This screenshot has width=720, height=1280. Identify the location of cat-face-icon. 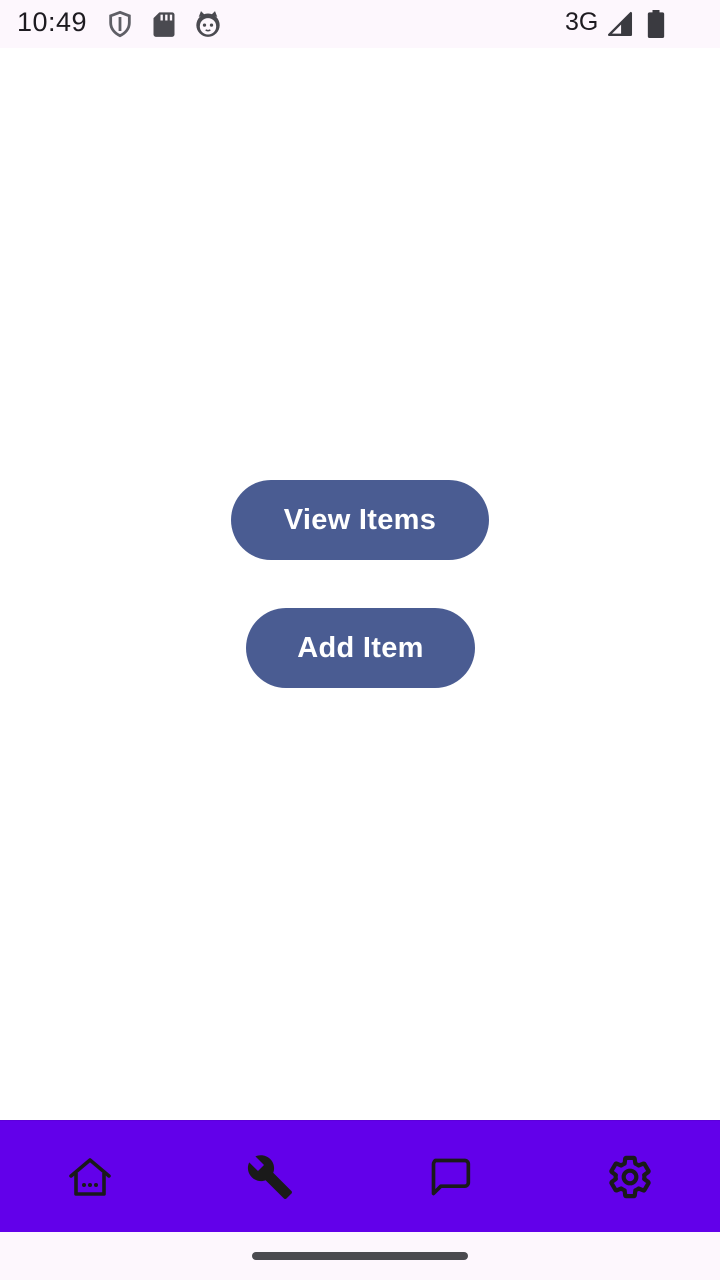
(208, 26).